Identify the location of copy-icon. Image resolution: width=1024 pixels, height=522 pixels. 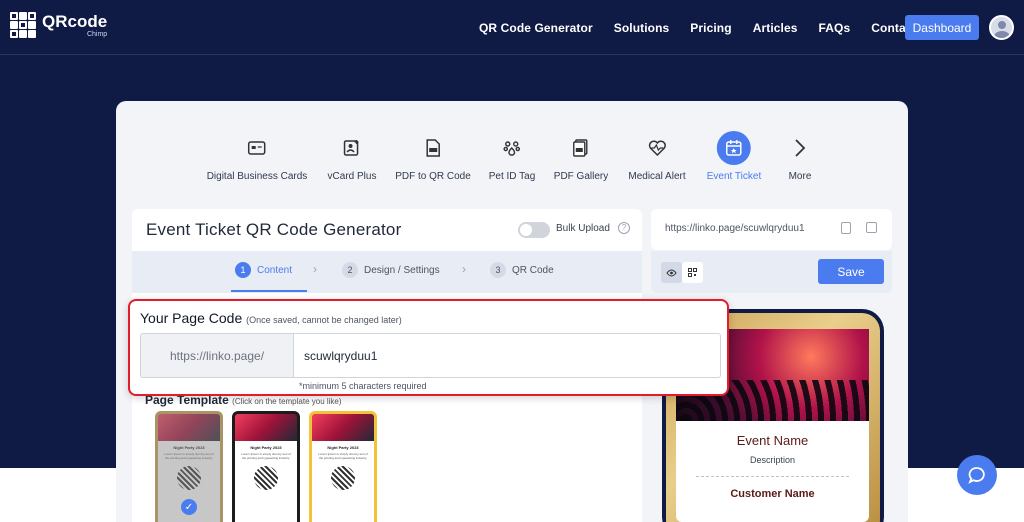
(846, 228).